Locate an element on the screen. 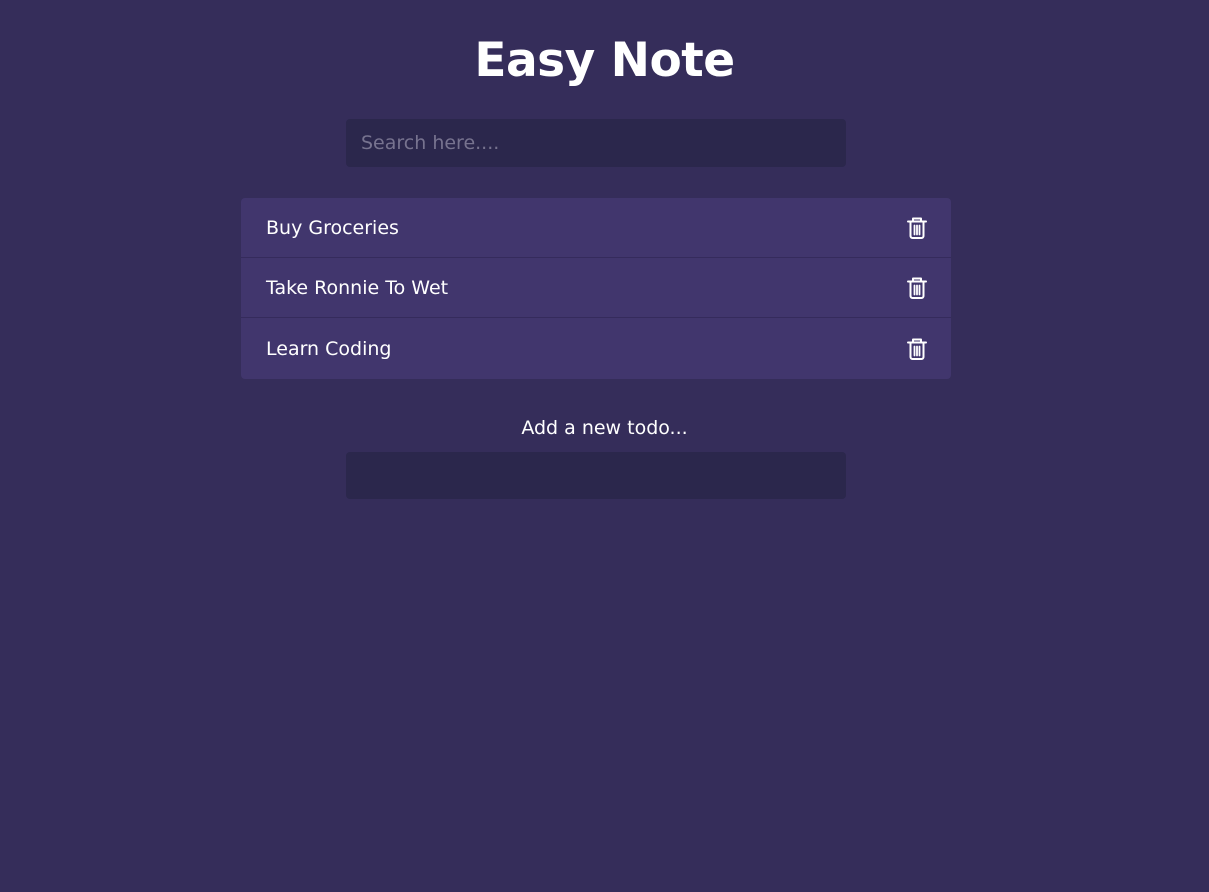 This screenshot has height=892, width=1209. todo-item: Take Ronnie To Wet is located at coordinates (596, 288).